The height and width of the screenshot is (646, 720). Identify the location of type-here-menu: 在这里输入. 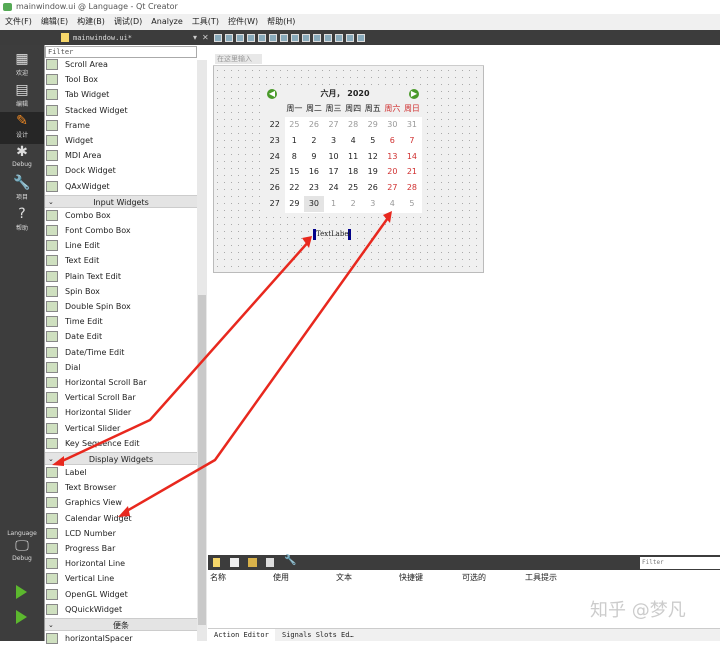
(238, 59).